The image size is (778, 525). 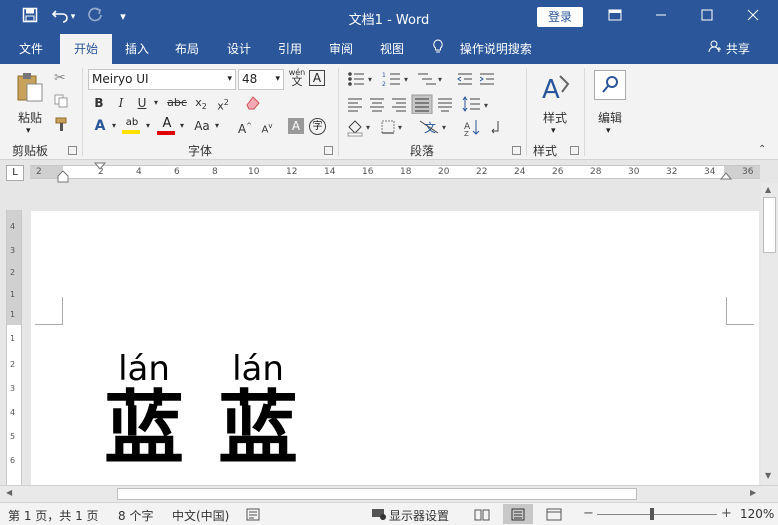 I want to click on svg-text: 2, so click(x=384, y=84).